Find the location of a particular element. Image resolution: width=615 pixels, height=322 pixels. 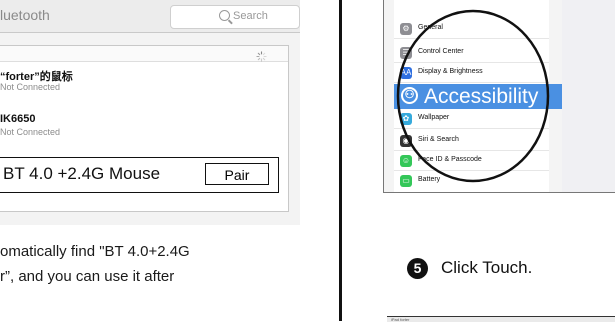

bluetooth-title: luetooth is located at coordinates (25, 15).